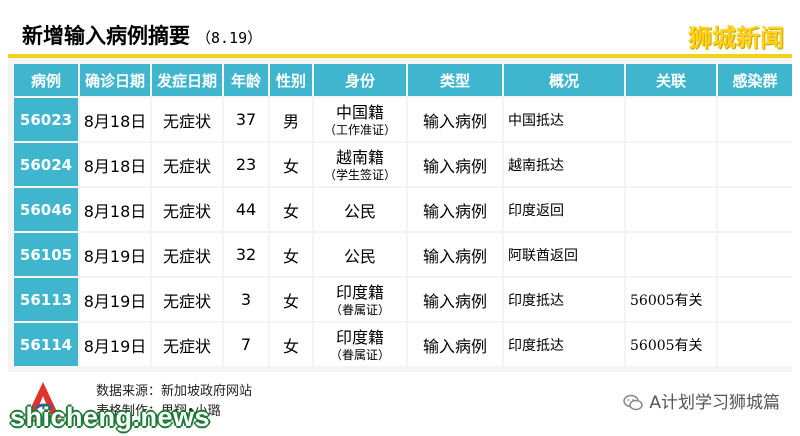 The image size is (800, 436). Describe the element at coordinates (564, 164) in the screenshot. I see `overview: 越南抵达` at that location.